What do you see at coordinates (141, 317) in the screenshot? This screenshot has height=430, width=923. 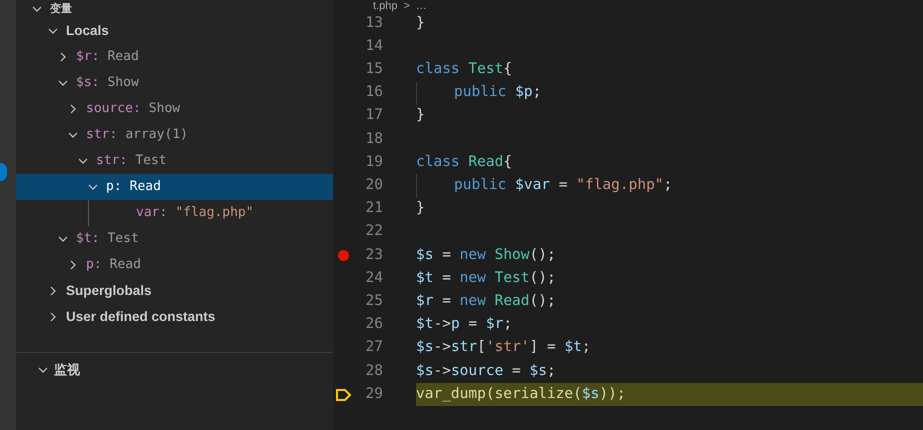 I see `scope-label: User defined constants` at bounding box center [141, 317].